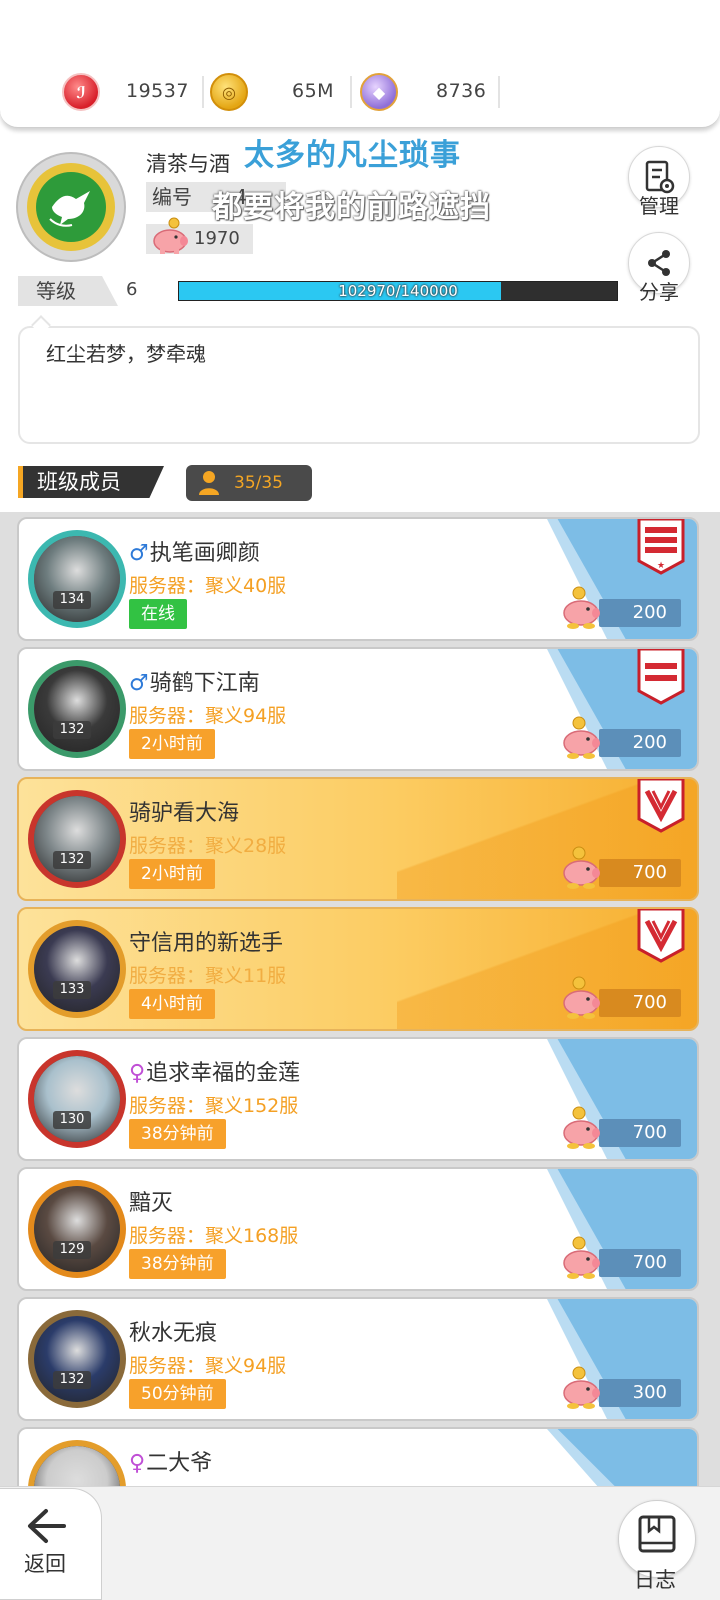  Describe the element at coordinates (72, 600) in the screenshot. I see `member-level: 134` at that location.